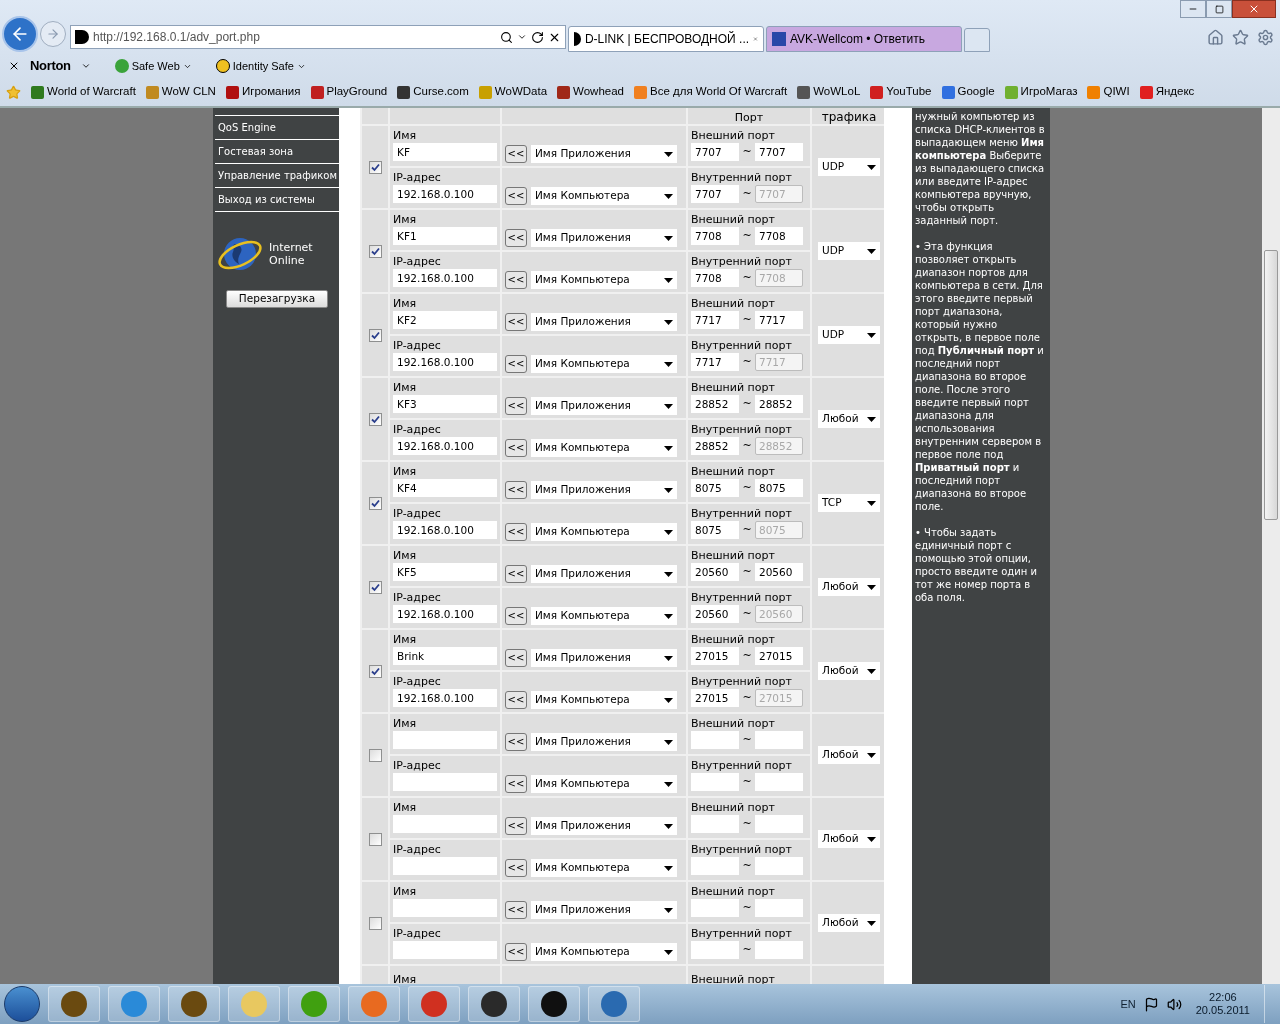 This screenshot has width=1280, height=1024. Describe the element at coordinates (445, 656) in the screenshot. I see `text-field: Brink` at that location.